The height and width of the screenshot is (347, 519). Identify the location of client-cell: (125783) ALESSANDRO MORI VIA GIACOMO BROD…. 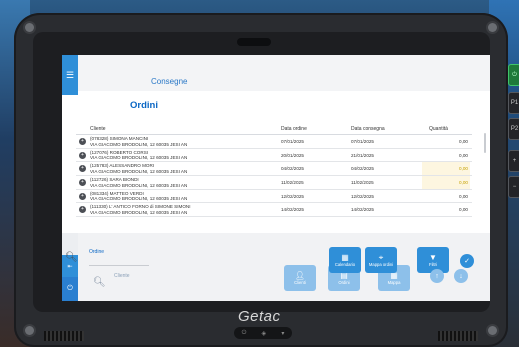
(138, 168).